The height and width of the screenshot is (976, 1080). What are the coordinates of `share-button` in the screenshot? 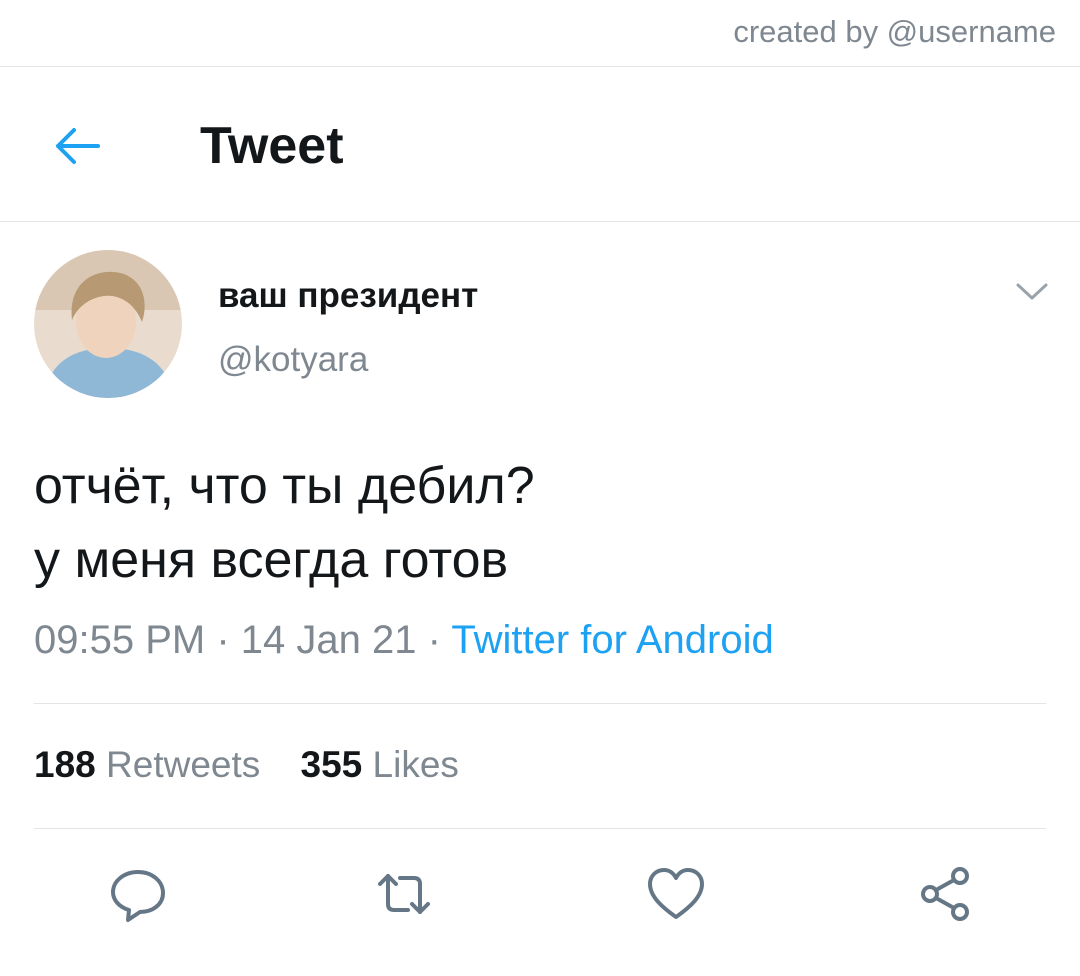 It's located at (946, 894).